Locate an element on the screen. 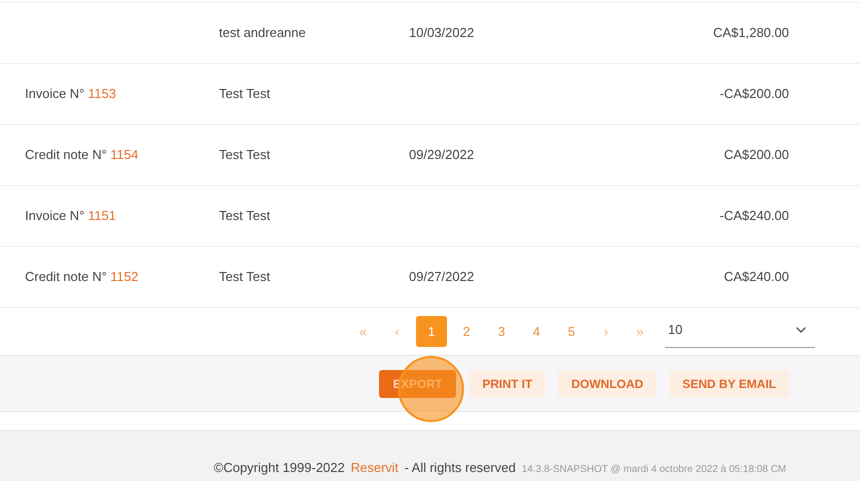 The image size is (860, 481). document-link: 1153 is located at coordinates (102, 94).